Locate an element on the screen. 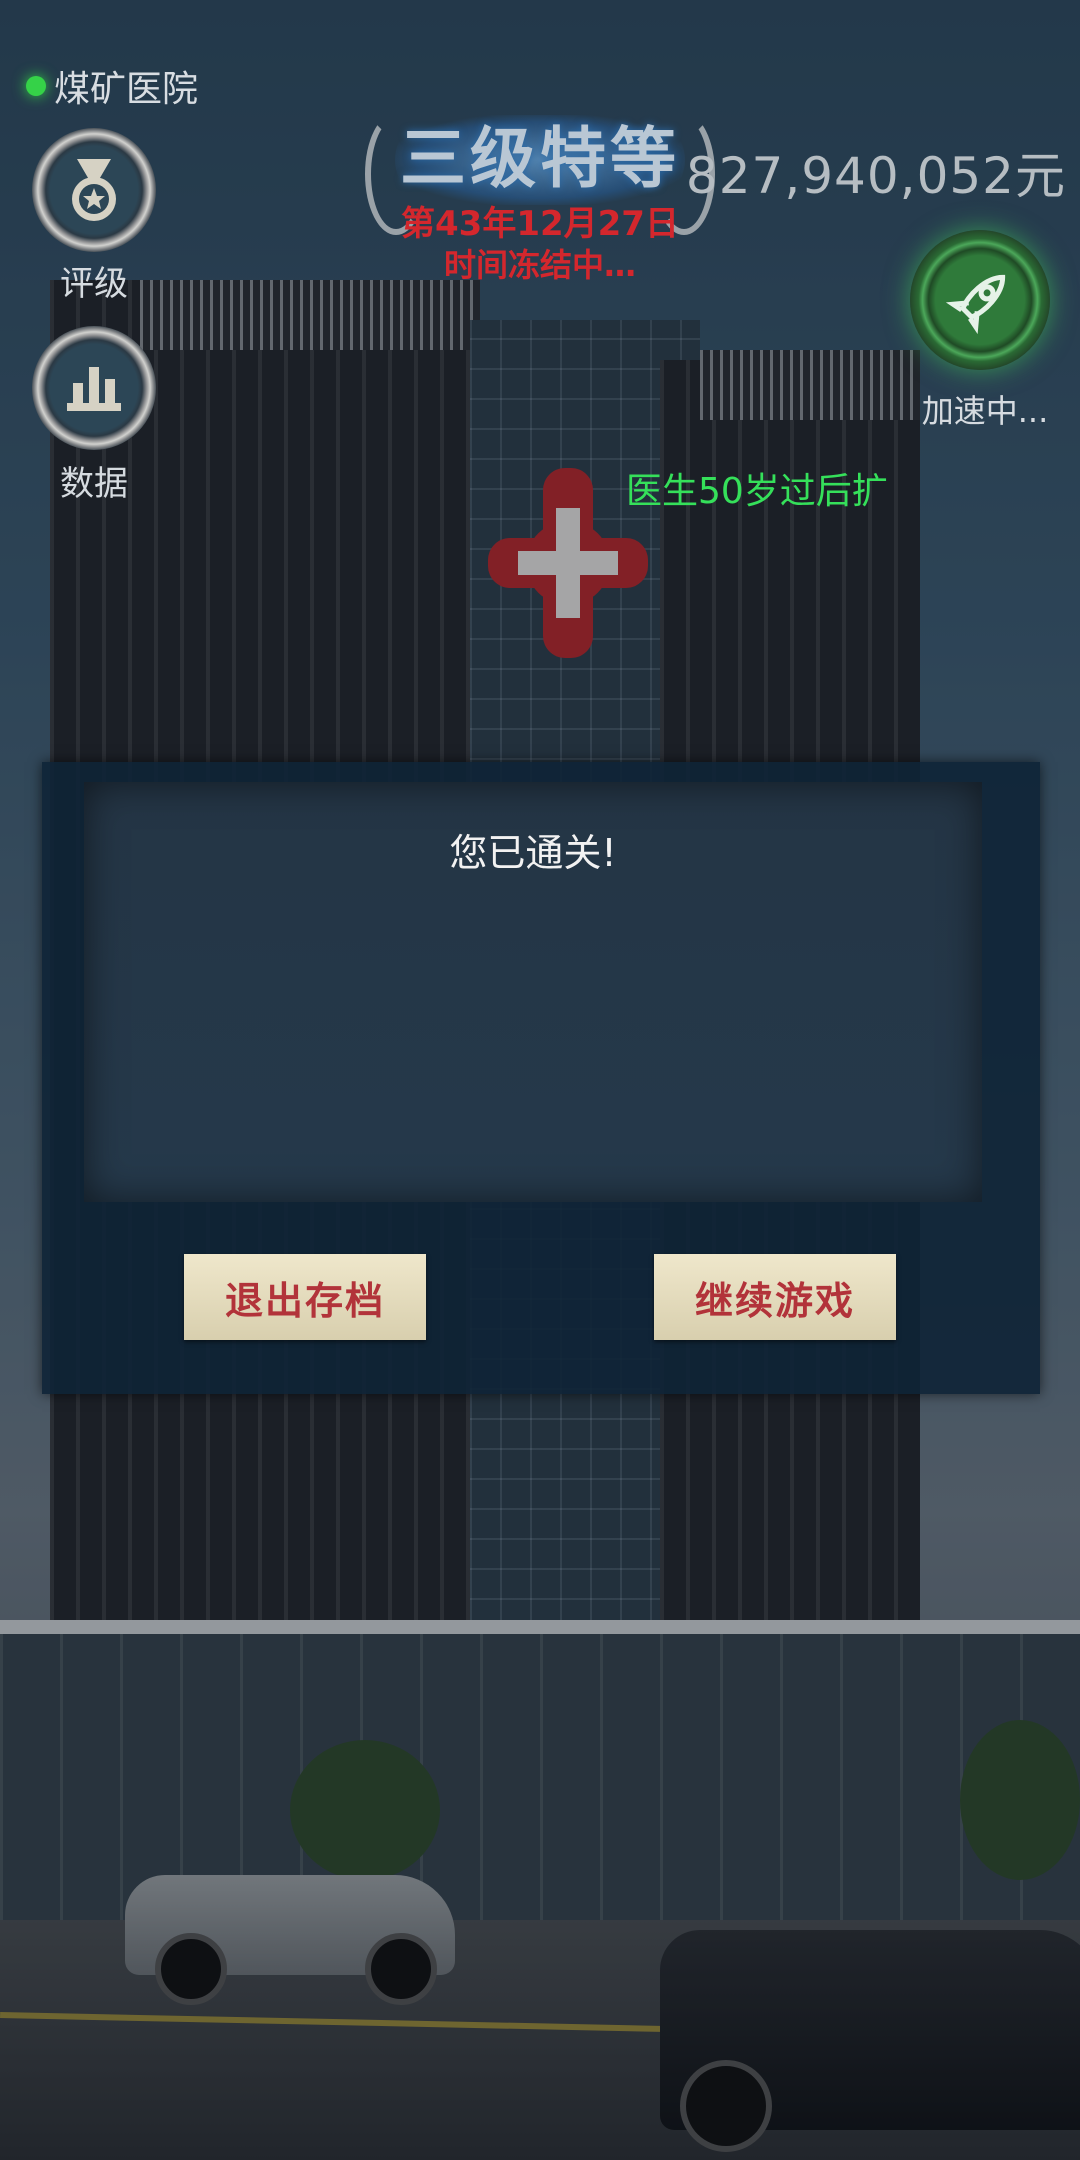  data-button is located at coordinates (94, 388).